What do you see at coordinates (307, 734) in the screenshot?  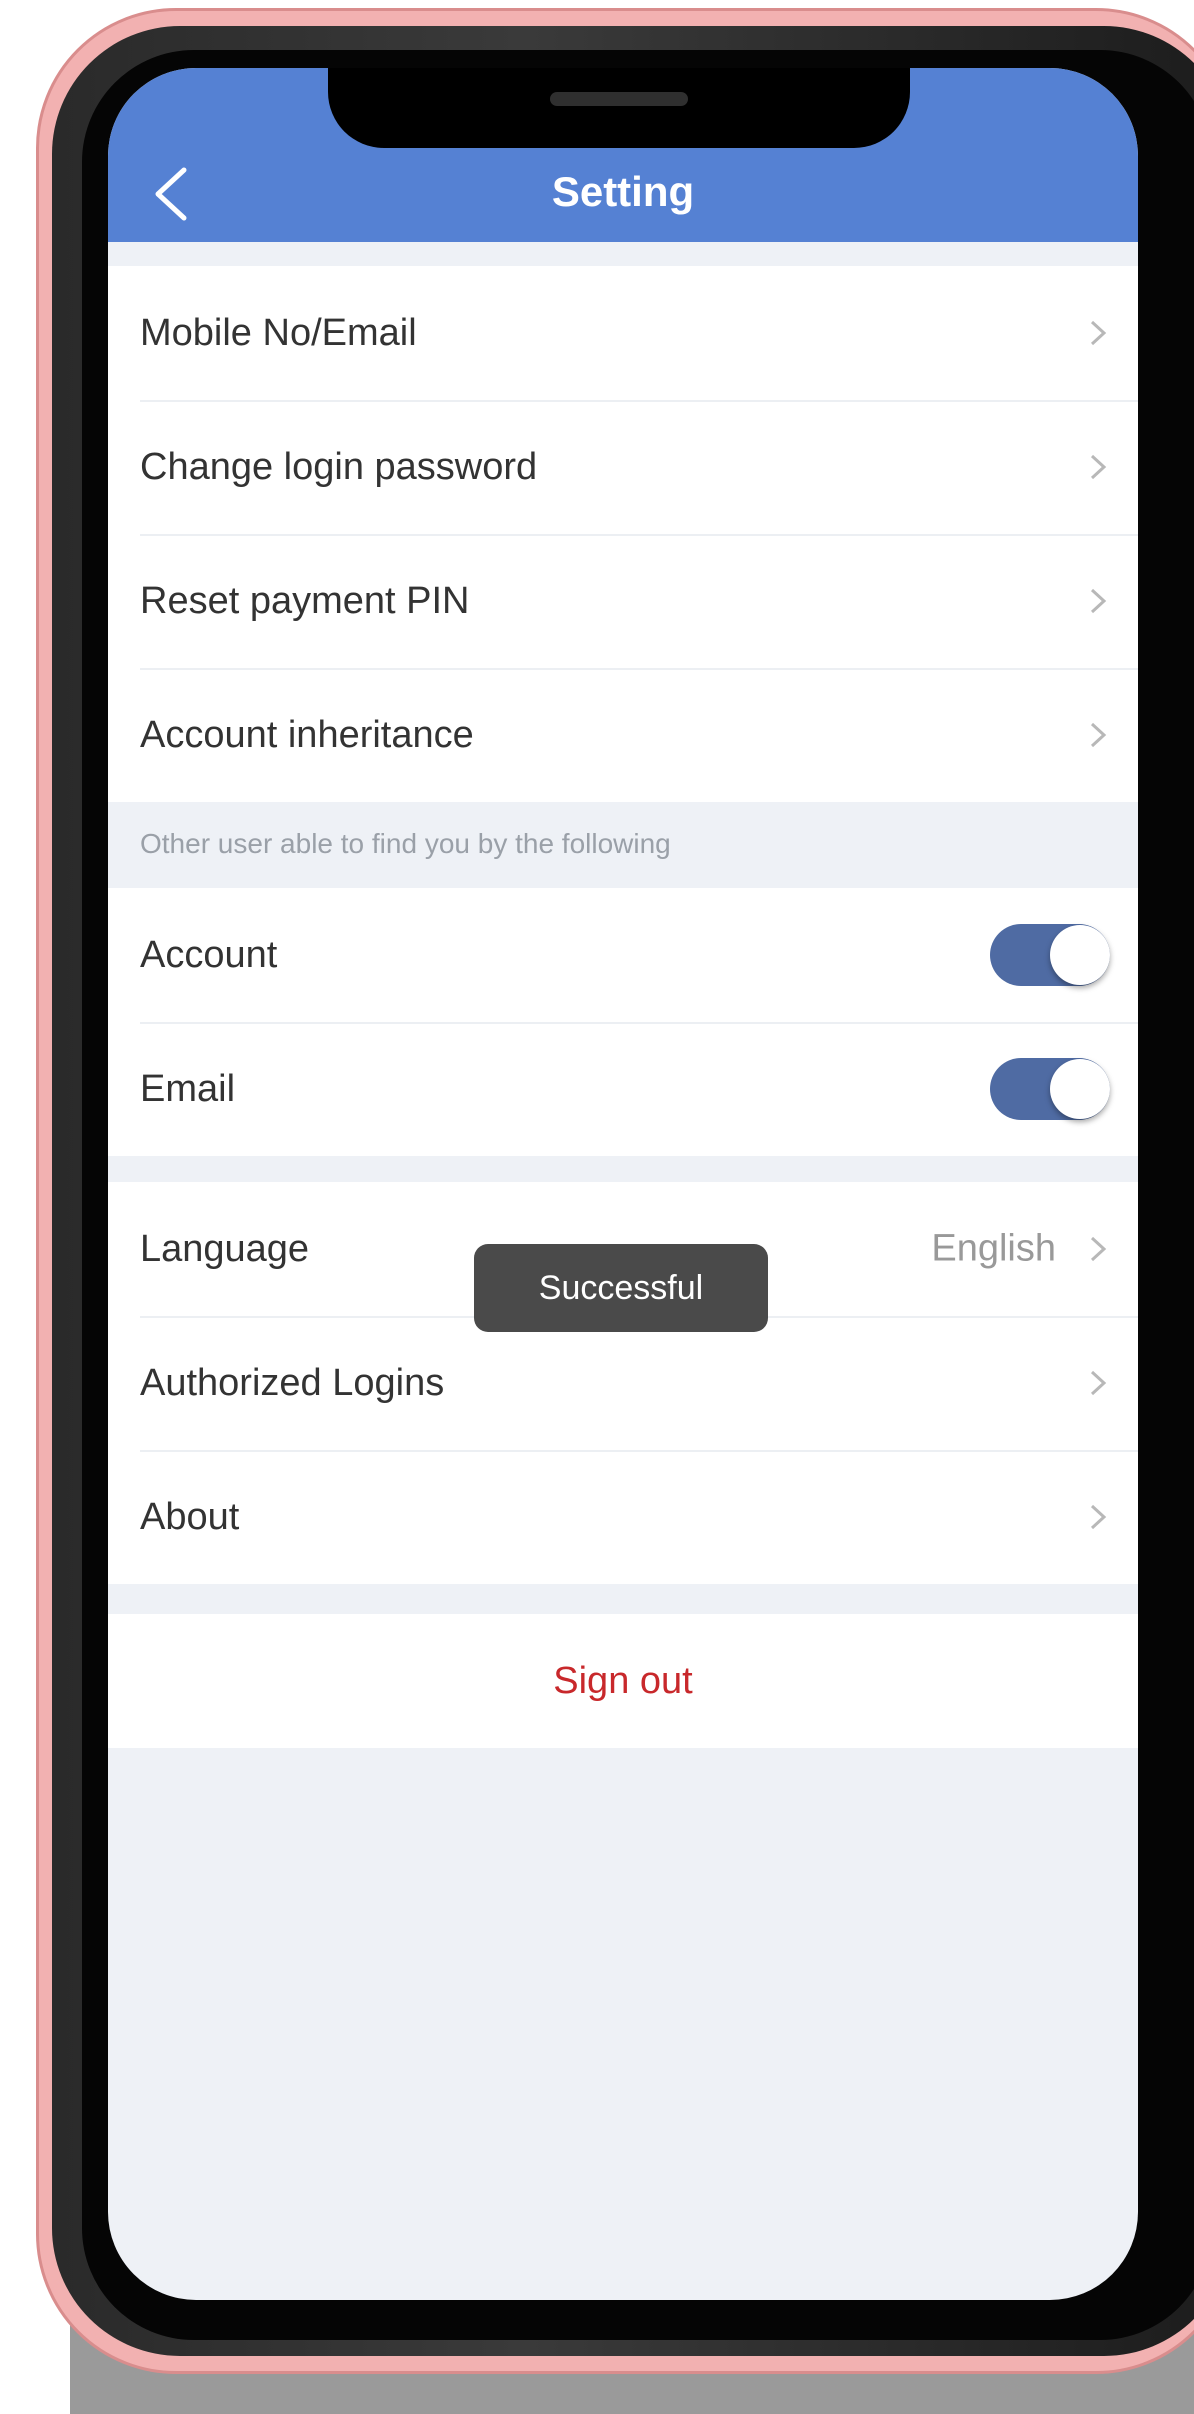 I see `row-label: Account inheritance` at bounding box center [307, 734].